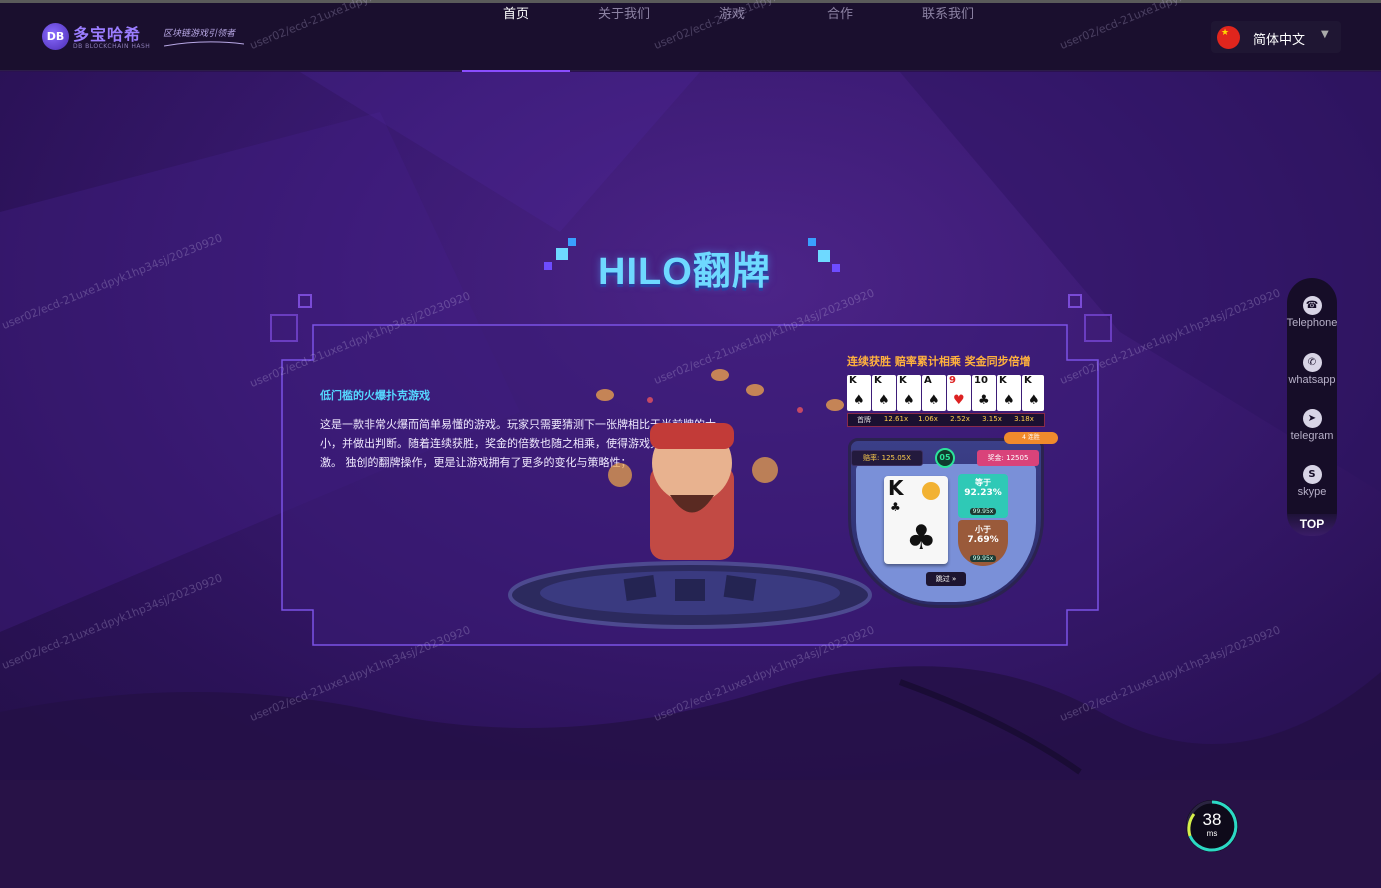  Describe the element at coordinates (948, 37) in the screenshot. I see `nav-contact: 联系我们` at that location.